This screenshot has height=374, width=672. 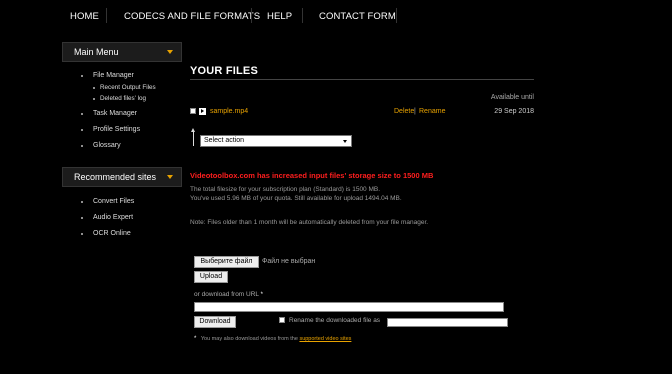 I want to click on footnote-text: You may also download videos from the, so click(x=249, y=339).